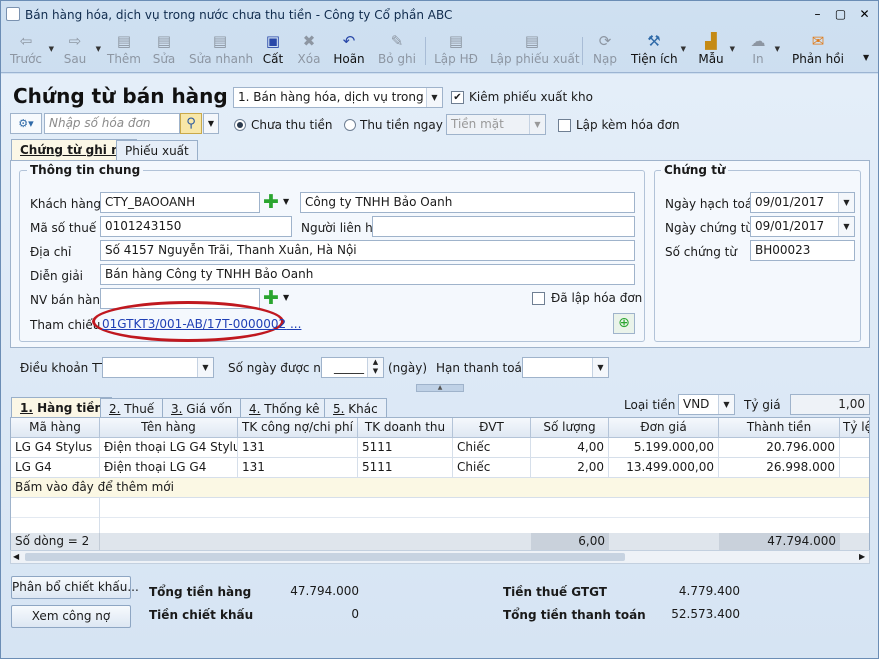 Image resolution: width=879 pixels, height=659 pixels. What do you see at coordinates (503, 226) in the screenshot?
I see `contact-input` at bounding box center [503, 226].